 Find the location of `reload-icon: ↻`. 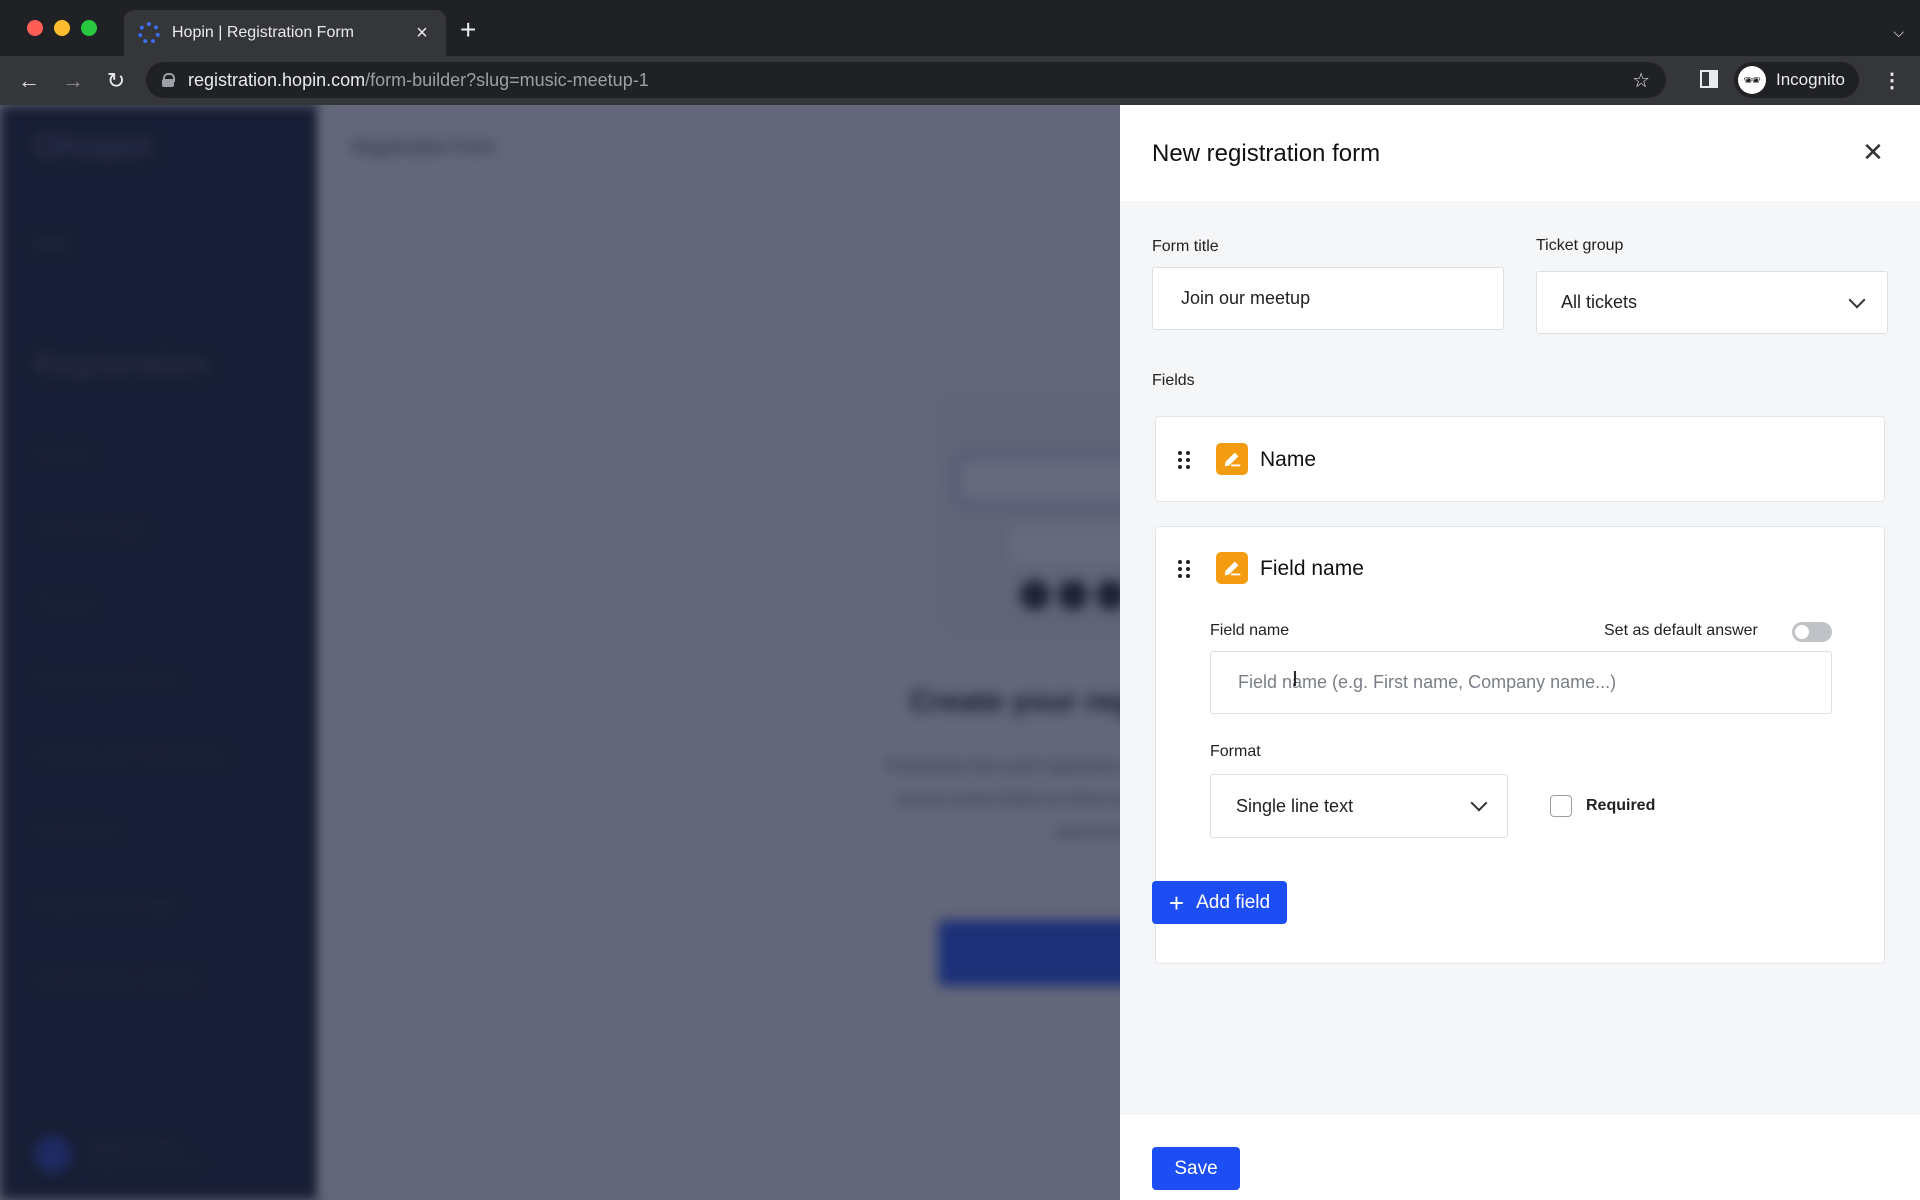

reload-icon: ↻ is located at coordinates (116, 81).